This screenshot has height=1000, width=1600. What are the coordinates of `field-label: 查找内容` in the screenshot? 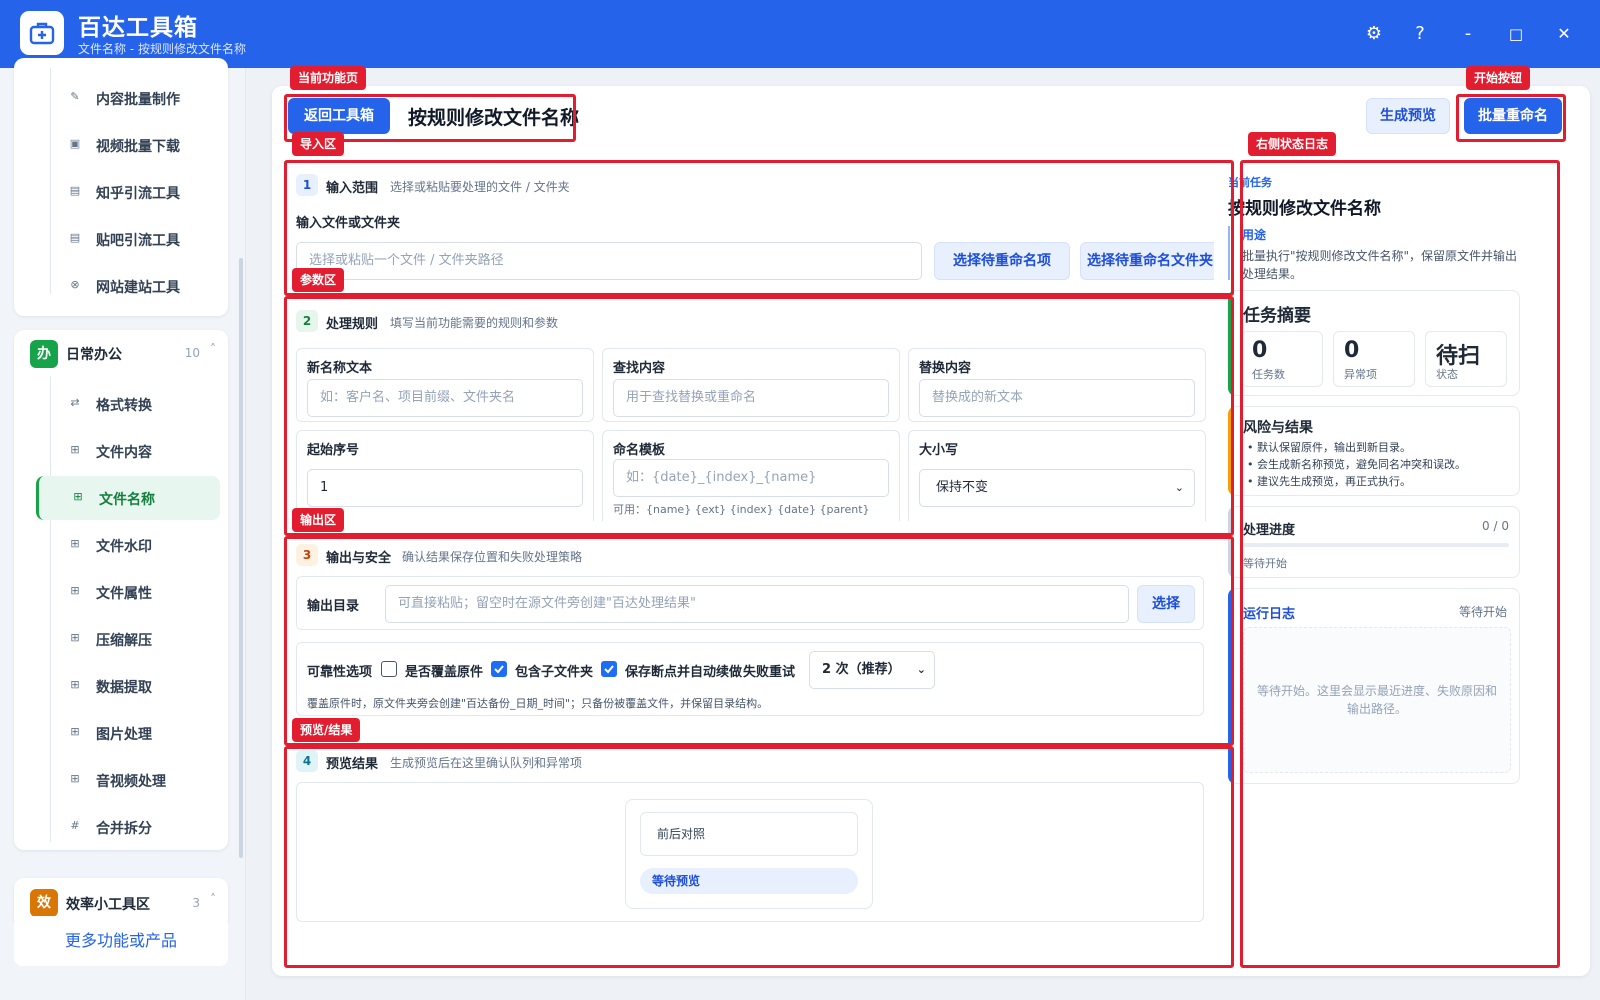 It's located at (639, 368).